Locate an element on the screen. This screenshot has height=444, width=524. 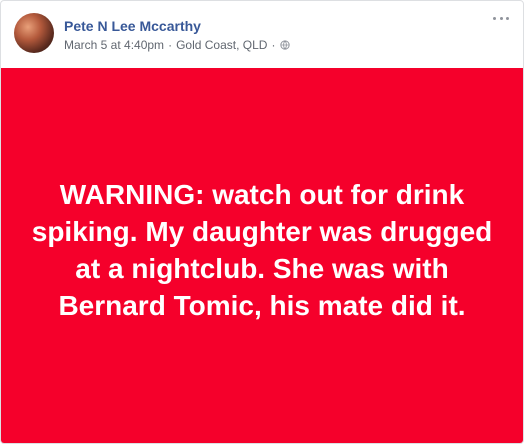
author-avatar is located at coordinates (34, 33).